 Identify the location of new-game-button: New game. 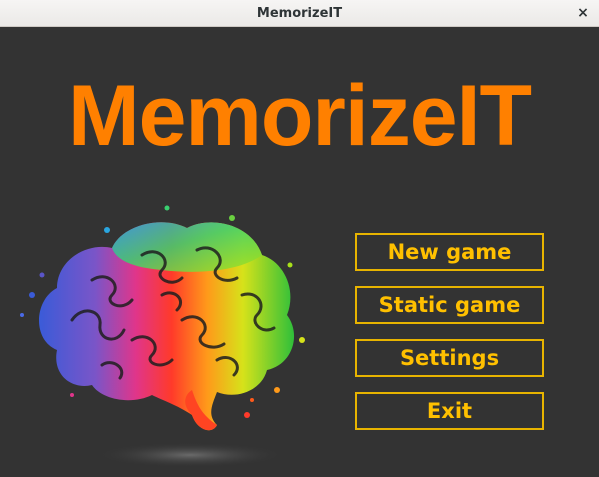
(449, 252).